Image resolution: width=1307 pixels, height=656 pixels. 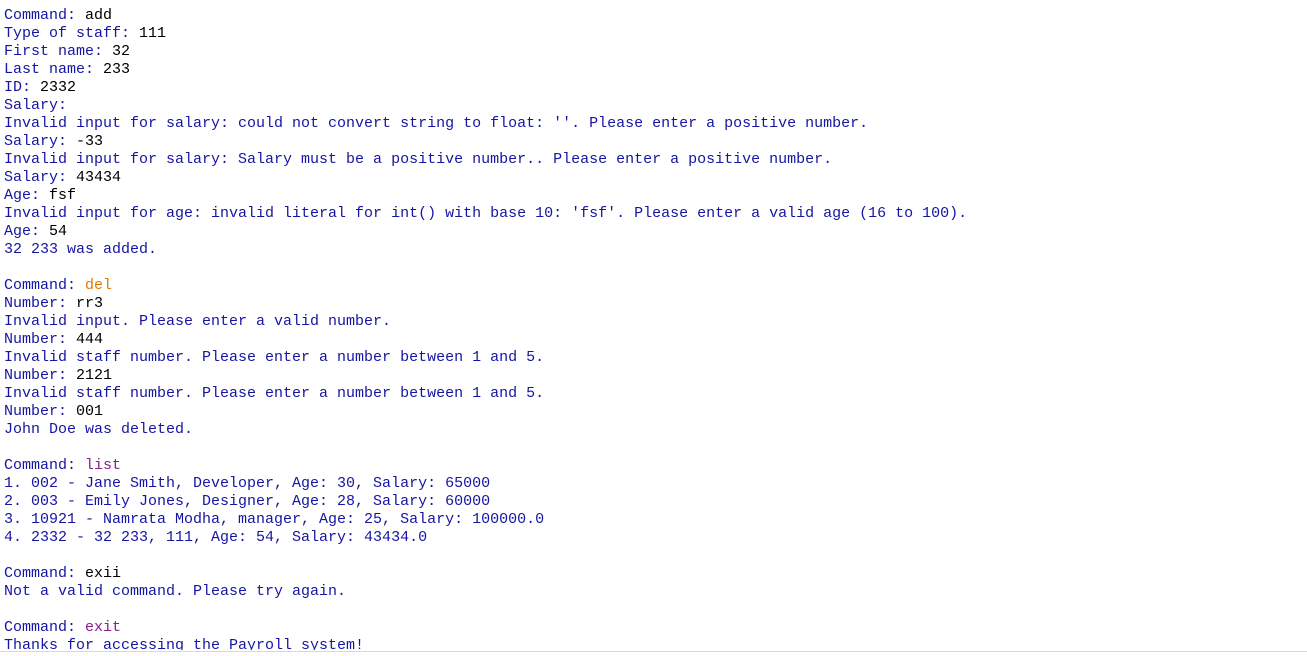 I want to click on user-input-text: fsf, so click(x=63, y=195).